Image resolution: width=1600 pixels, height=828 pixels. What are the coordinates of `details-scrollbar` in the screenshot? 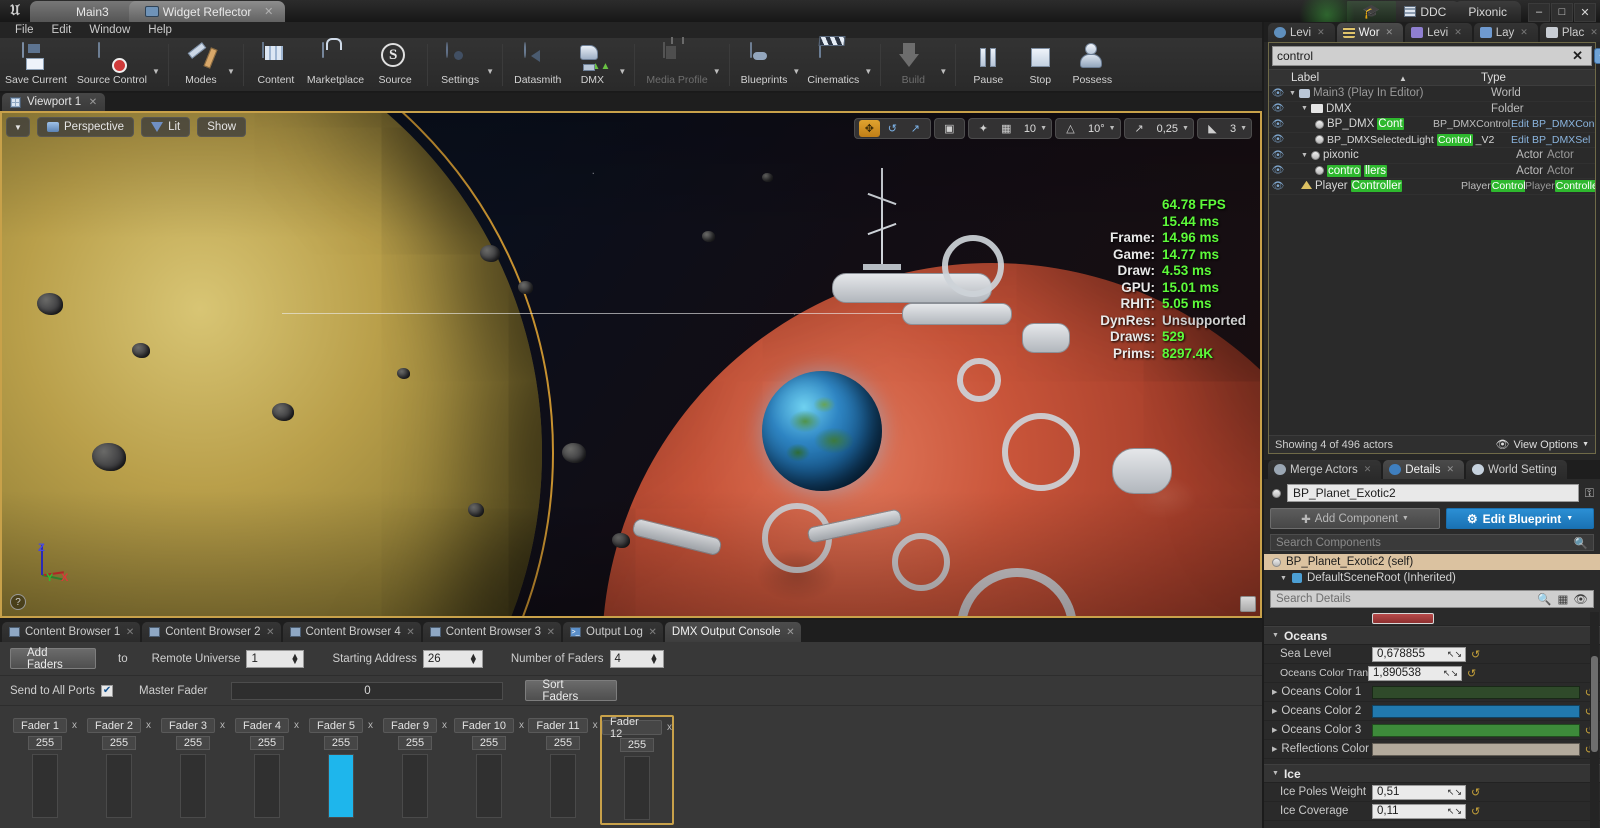 It's located at (1594, 720).